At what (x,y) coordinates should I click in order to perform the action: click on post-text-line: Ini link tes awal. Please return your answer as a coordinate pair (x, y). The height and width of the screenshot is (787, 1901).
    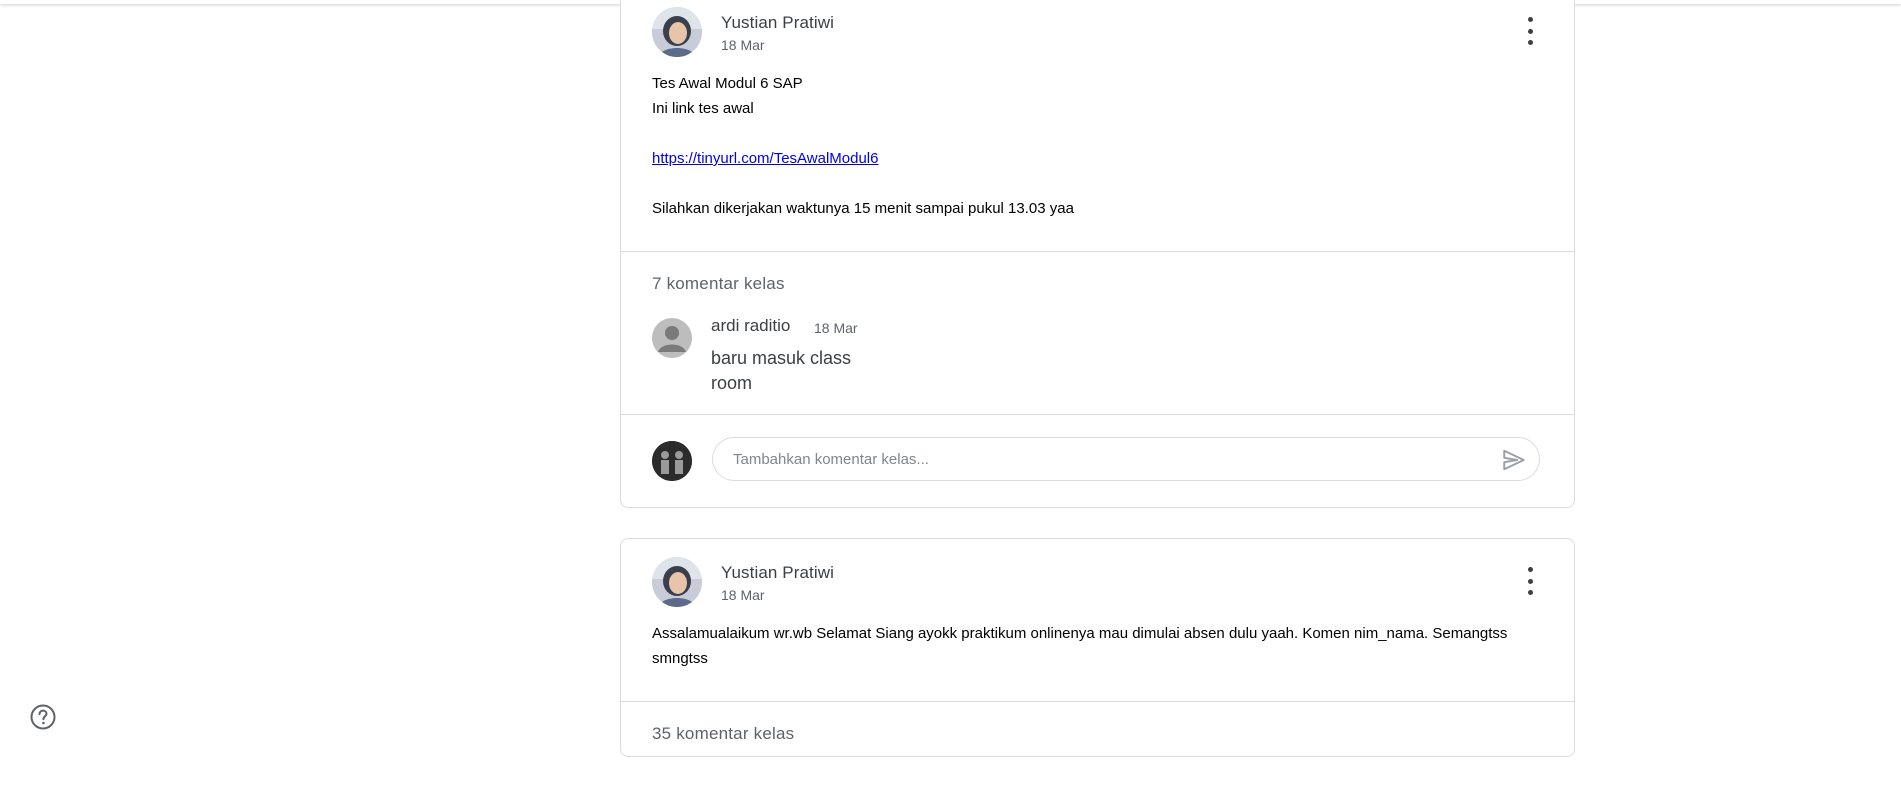
    Looking at the image, I should click on (703, 108).